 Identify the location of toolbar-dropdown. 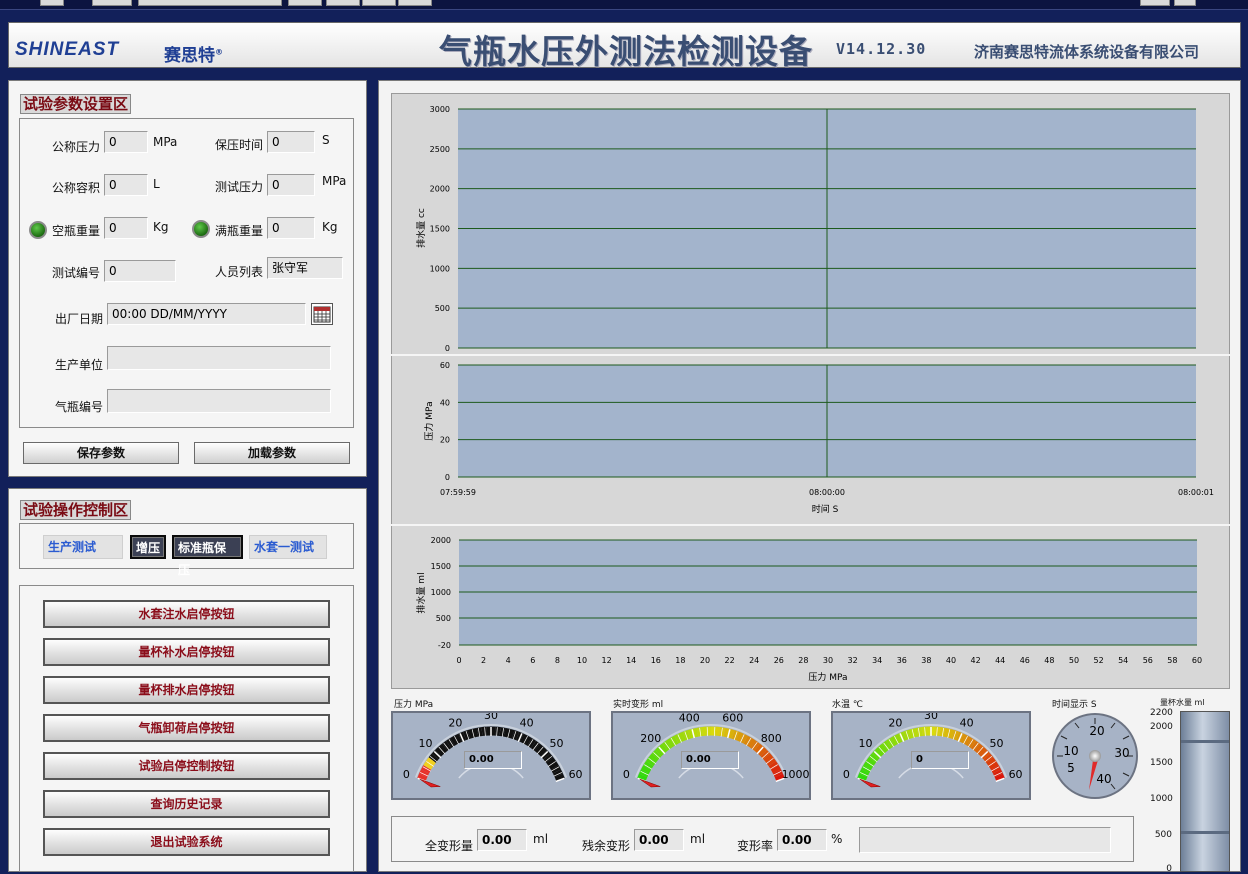
(210, 3).